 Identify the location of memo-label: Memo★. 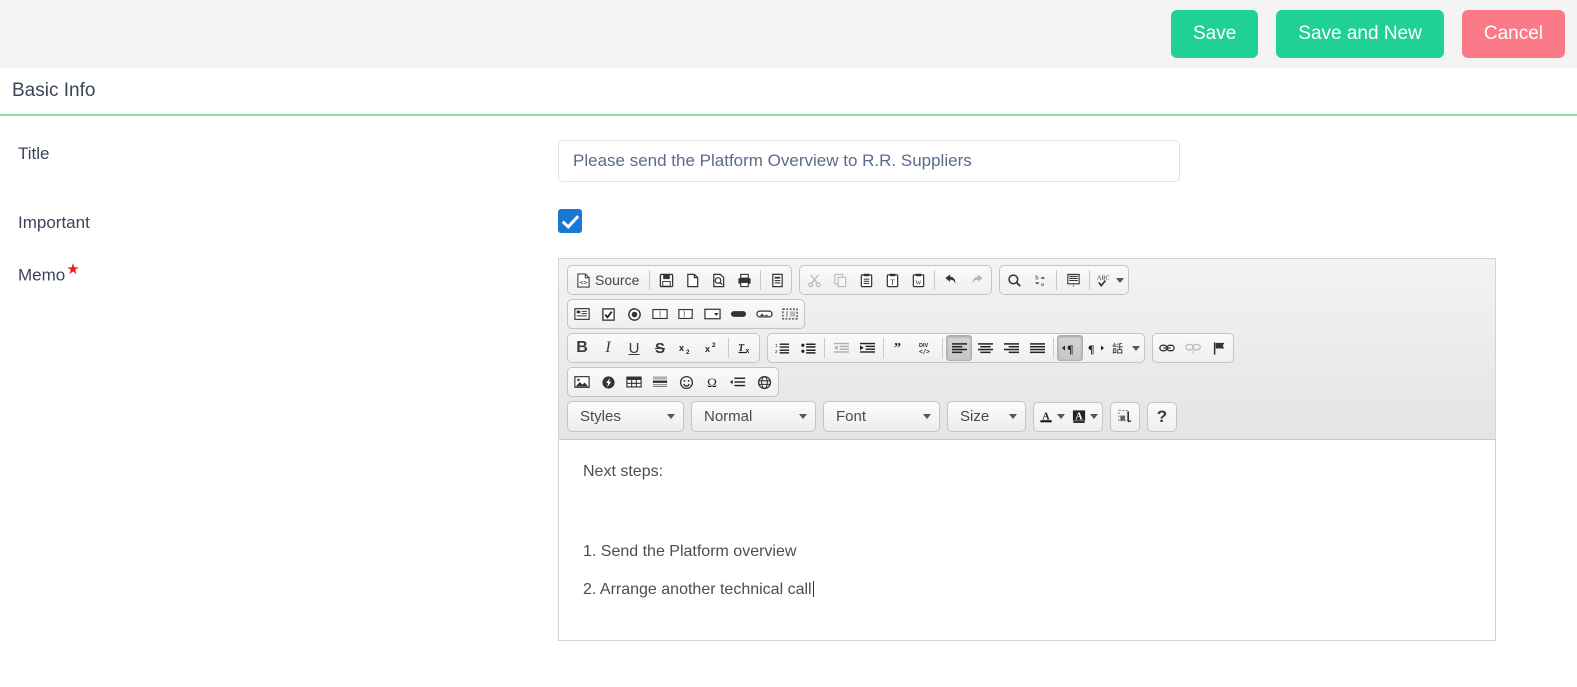
(288, 272).